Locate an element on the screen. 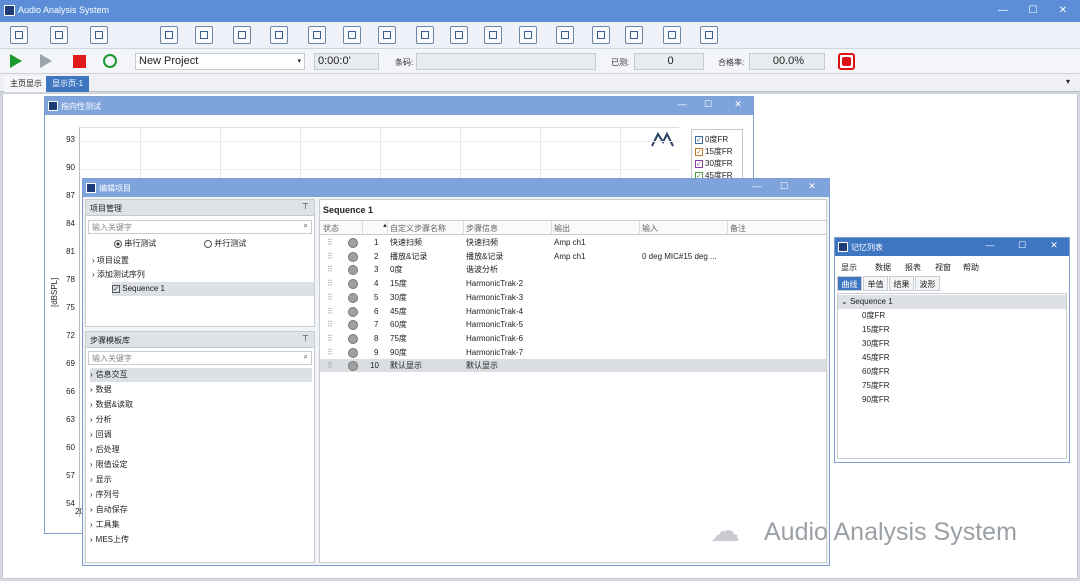 The height and width of the screenshot is (581, 1080). pulse-icon is located at coordinates (528, 35).